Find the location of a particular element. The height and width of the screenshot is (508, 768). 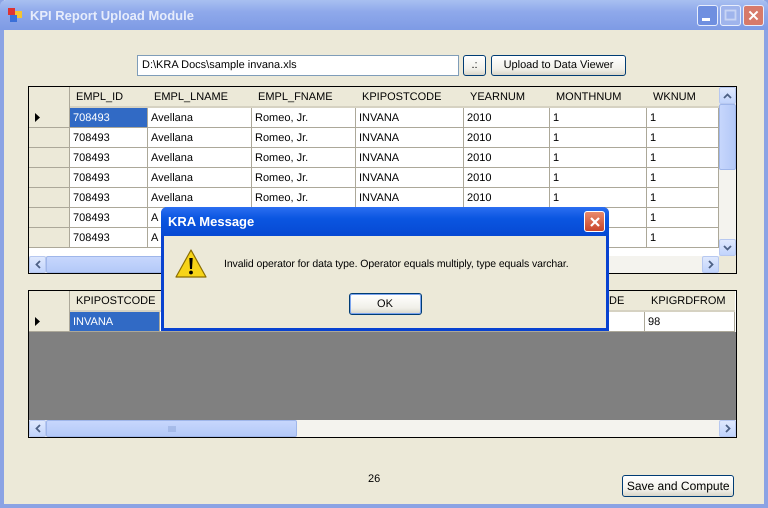

count-label: 26 is located at coordinates (374, 479).